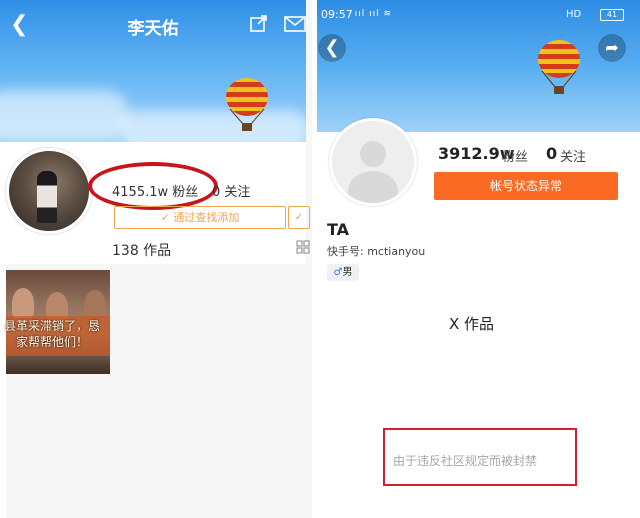 This screenshot has height=518, width=640. I want to click on thumbnail-caption: 县革采滞销了，恳 家帮帮他们！, so click(51, 334).